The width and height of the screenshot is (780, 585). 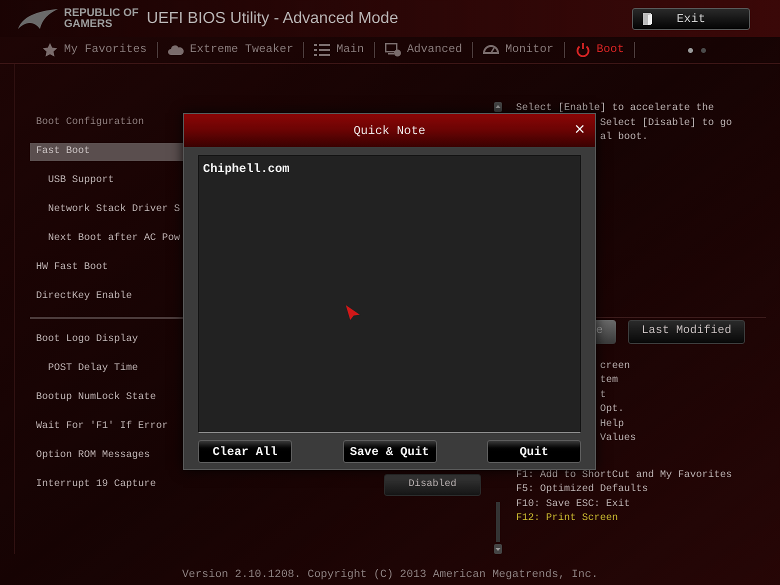 I want to click on logo-text: GAMERS, so click(x=89, y=24).